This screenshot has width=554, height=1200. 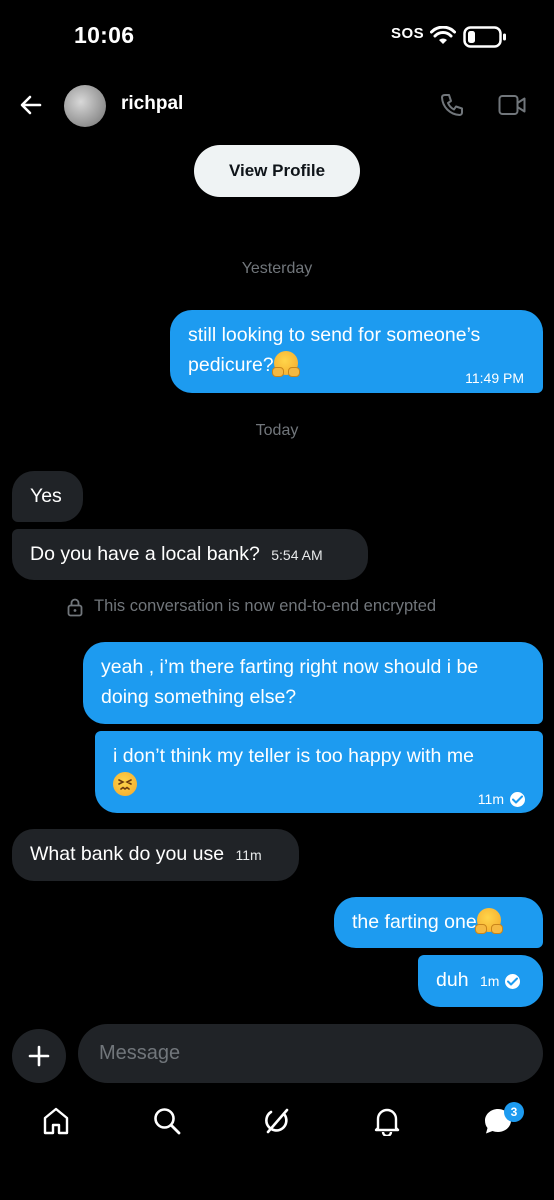 I want to click on message-text: Do you have a local bank?, so click(x=145, y=554).